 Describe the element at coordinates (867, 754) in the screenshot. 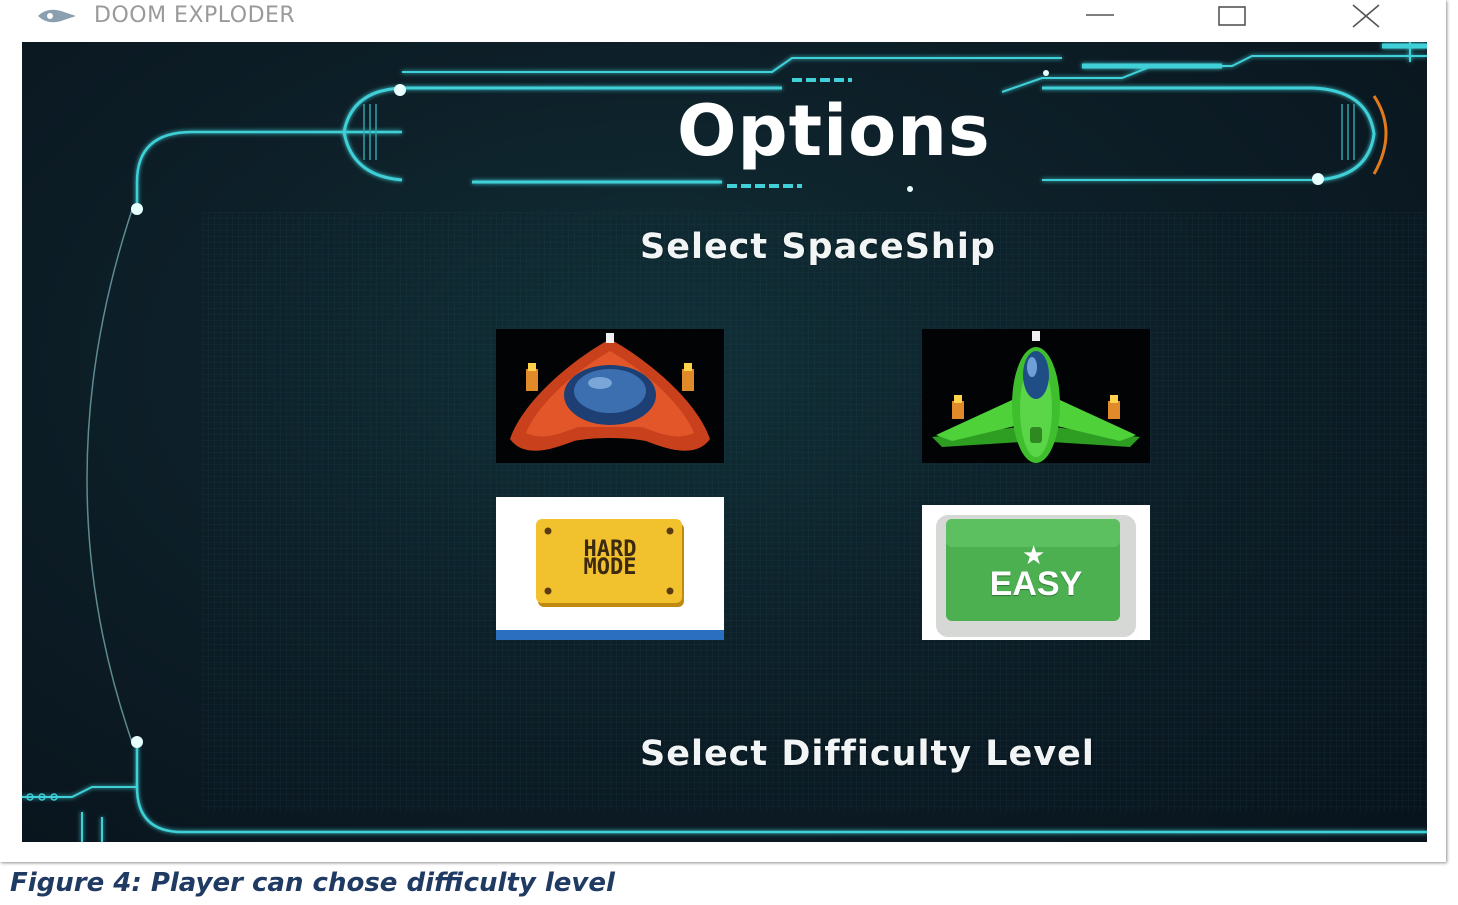

I see `select-difficulty-label: Select Difficulty Level` at that location.